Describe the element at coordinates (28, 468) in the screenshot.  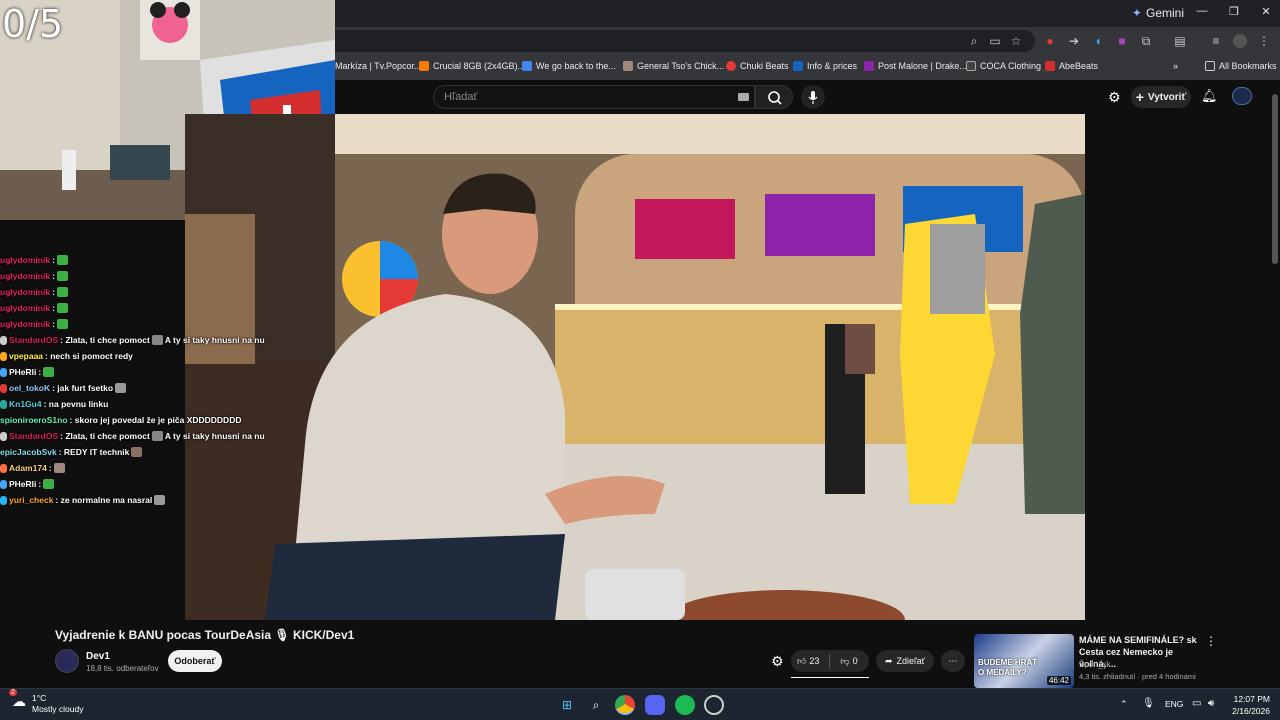
I see `chat-username: Adam174` at that location.